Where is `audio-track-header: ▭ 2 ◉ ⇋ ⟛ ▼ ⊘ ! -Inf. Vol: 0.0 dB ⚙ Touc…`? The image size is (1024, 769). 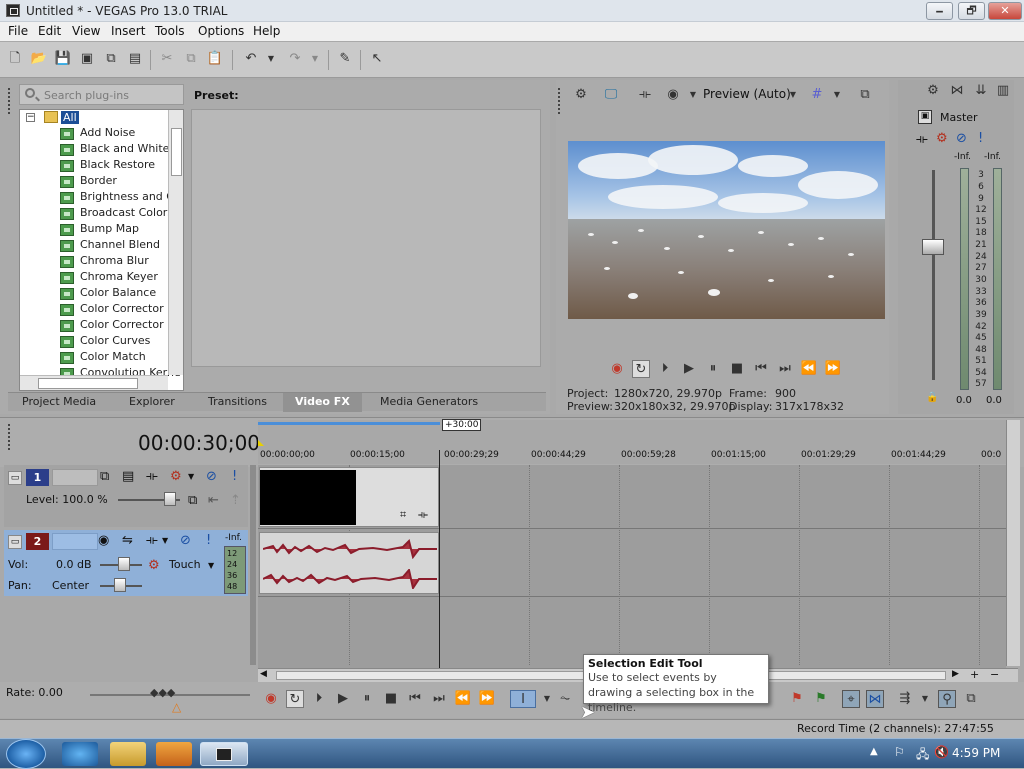
audio-track-header: ▭ 2 ◉ ⇋ ⟛ ▼ ⊘ ! -Inf. Vol: 0.0 dB ⚙ Touc… is located at coordinates (126, 563).